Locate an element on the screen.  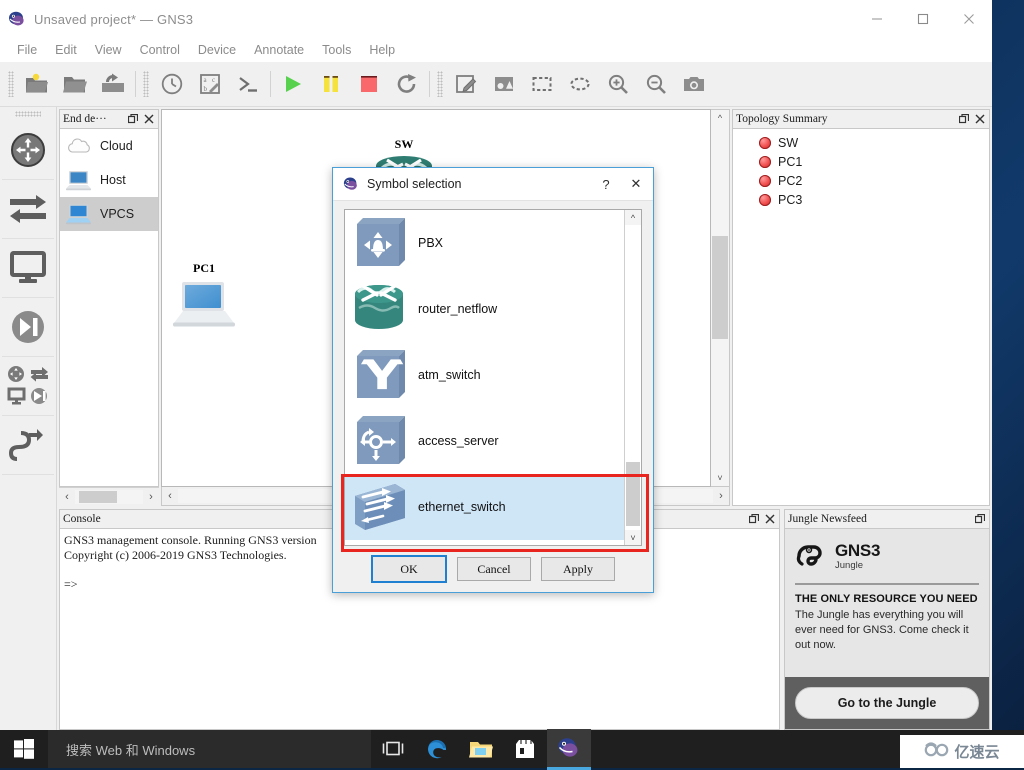
search-input: 搜索 Web 和 Windows is located at coordinates (209, 749).